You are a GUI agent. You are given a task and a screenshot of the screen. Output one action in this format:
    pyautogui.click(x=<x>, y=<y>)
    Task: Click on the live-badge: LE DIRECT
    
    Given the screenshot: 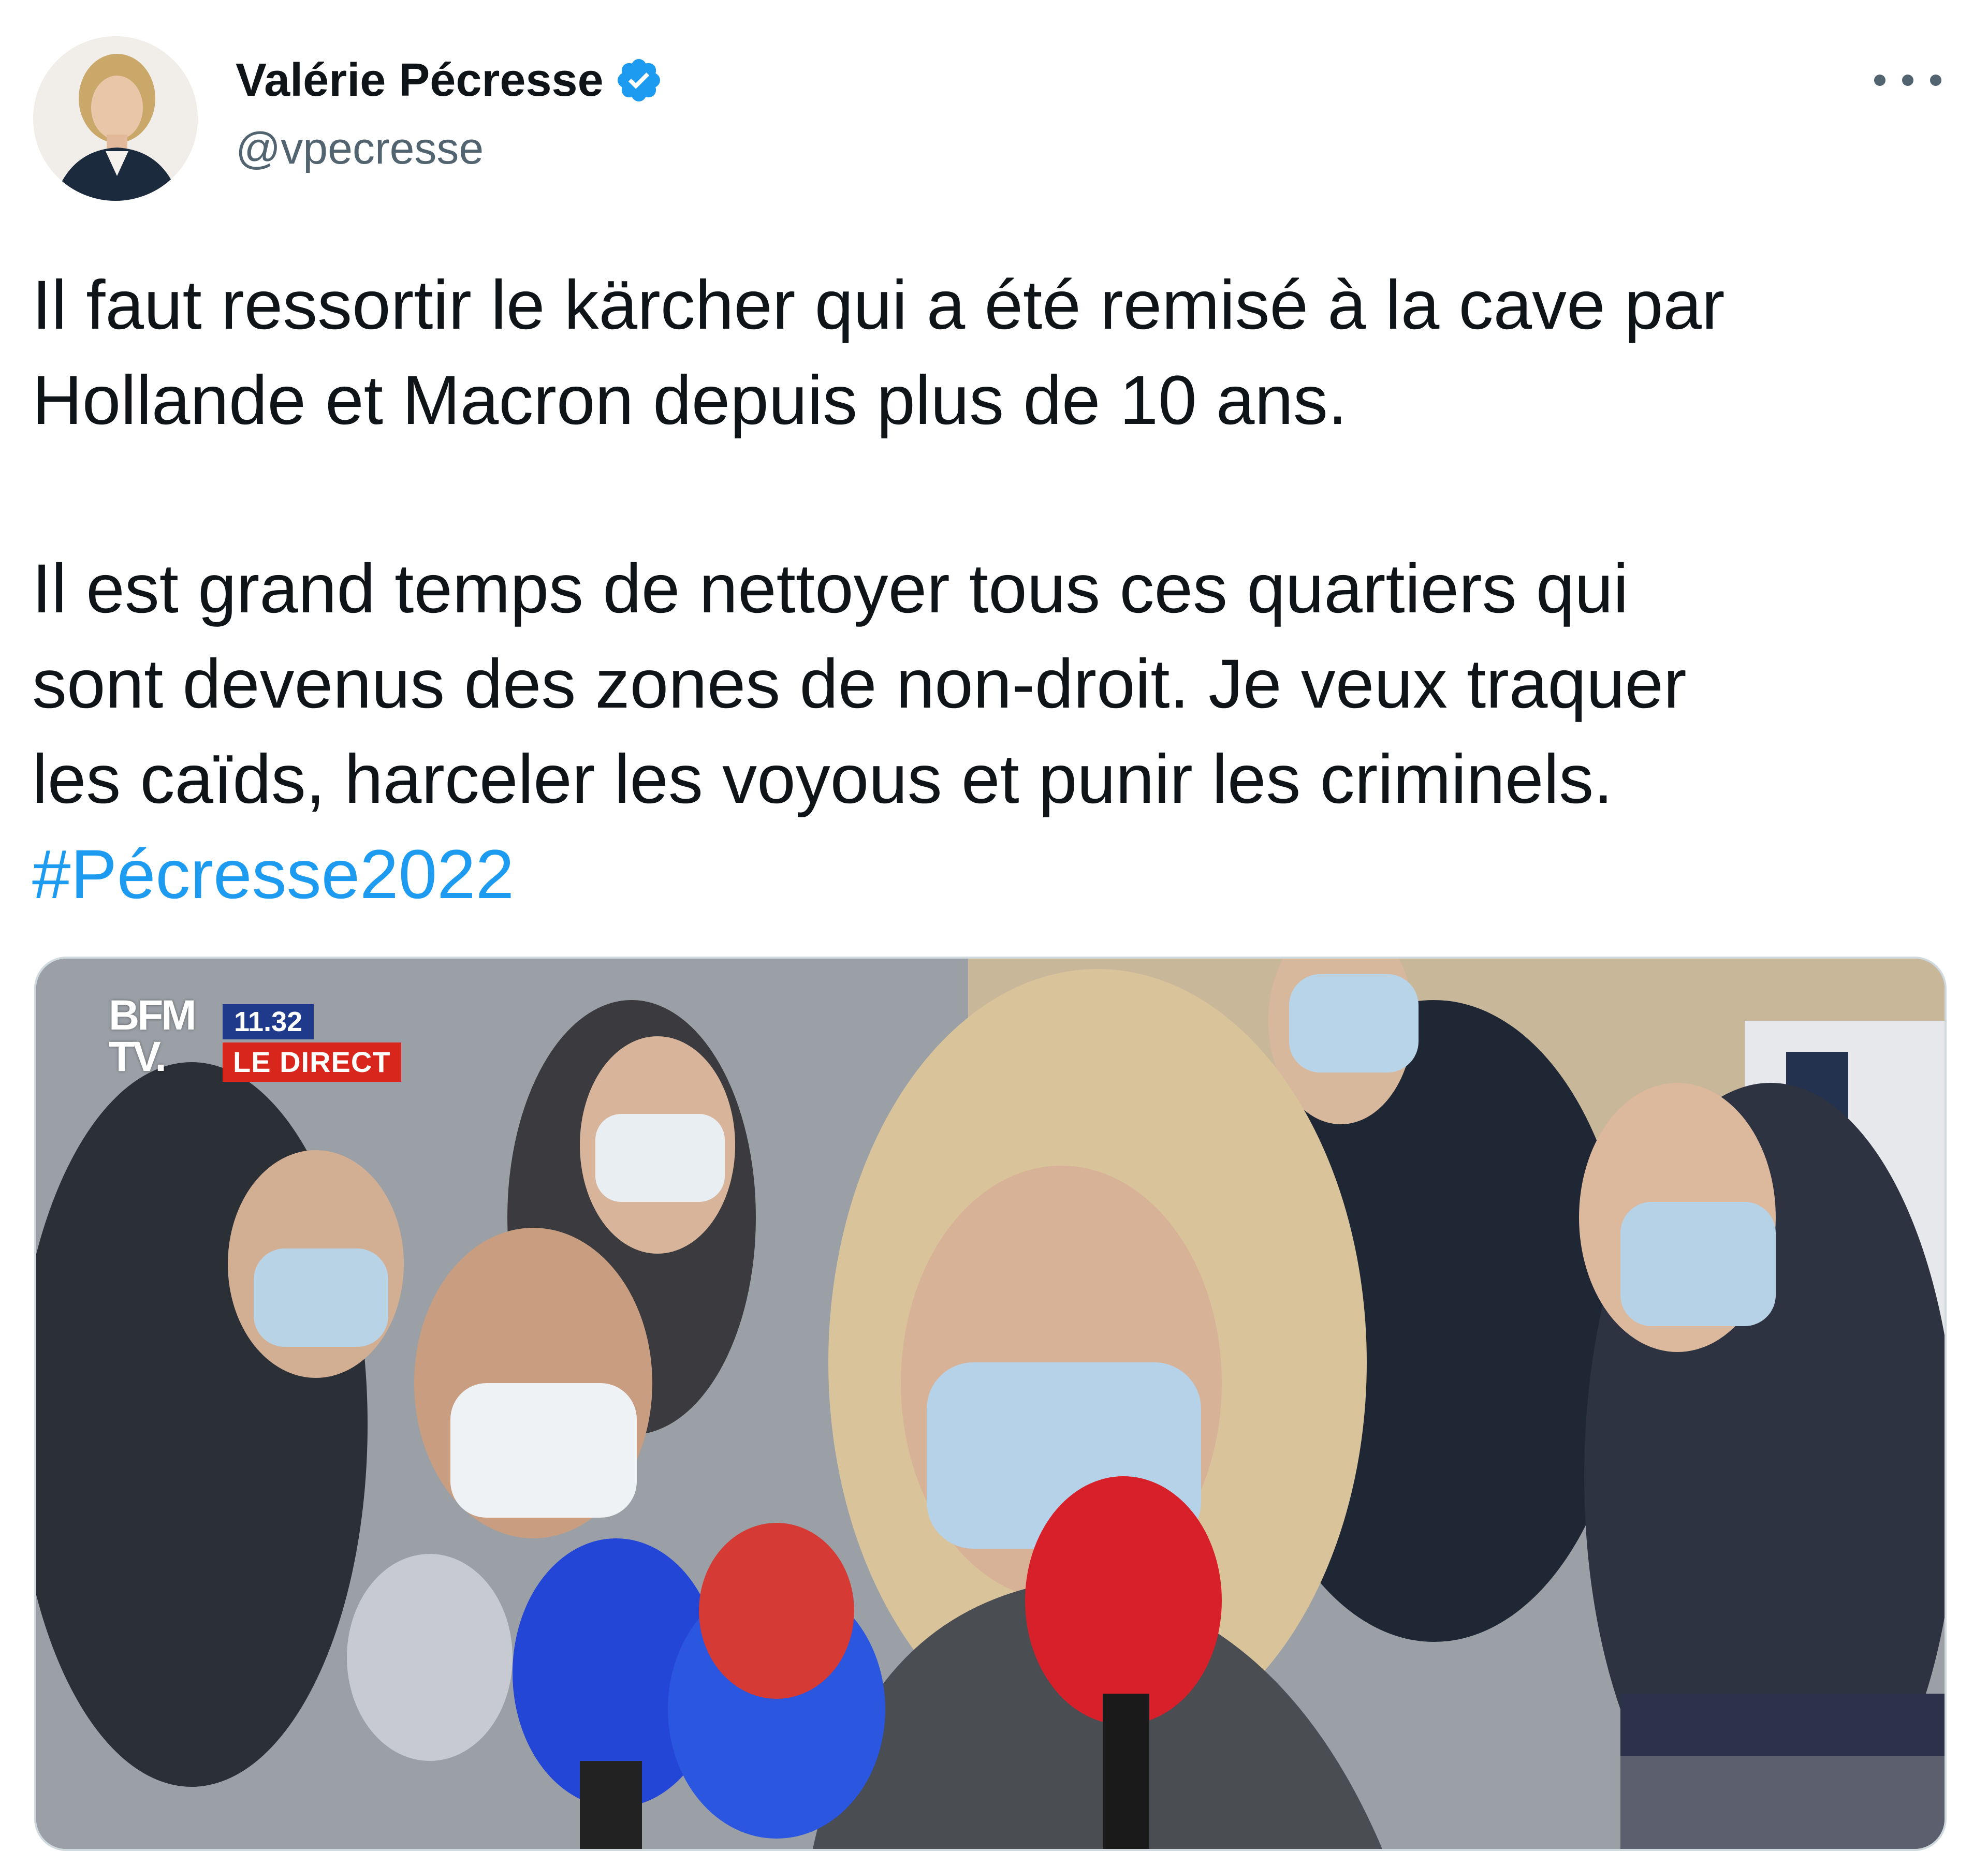 What is the action you would take?
    pyautogui.click(x=312, y=1062)
    